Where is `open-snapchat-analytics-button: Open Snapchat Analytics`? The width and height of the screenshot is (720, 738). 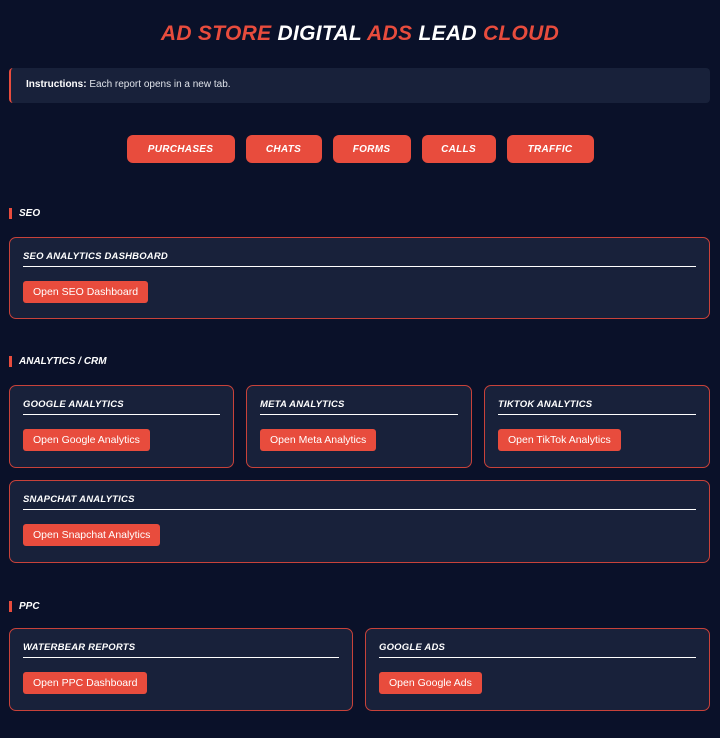
open-snapchat-analytics-button: Open Snapchat Analytics is located at coordinates (92, 535).